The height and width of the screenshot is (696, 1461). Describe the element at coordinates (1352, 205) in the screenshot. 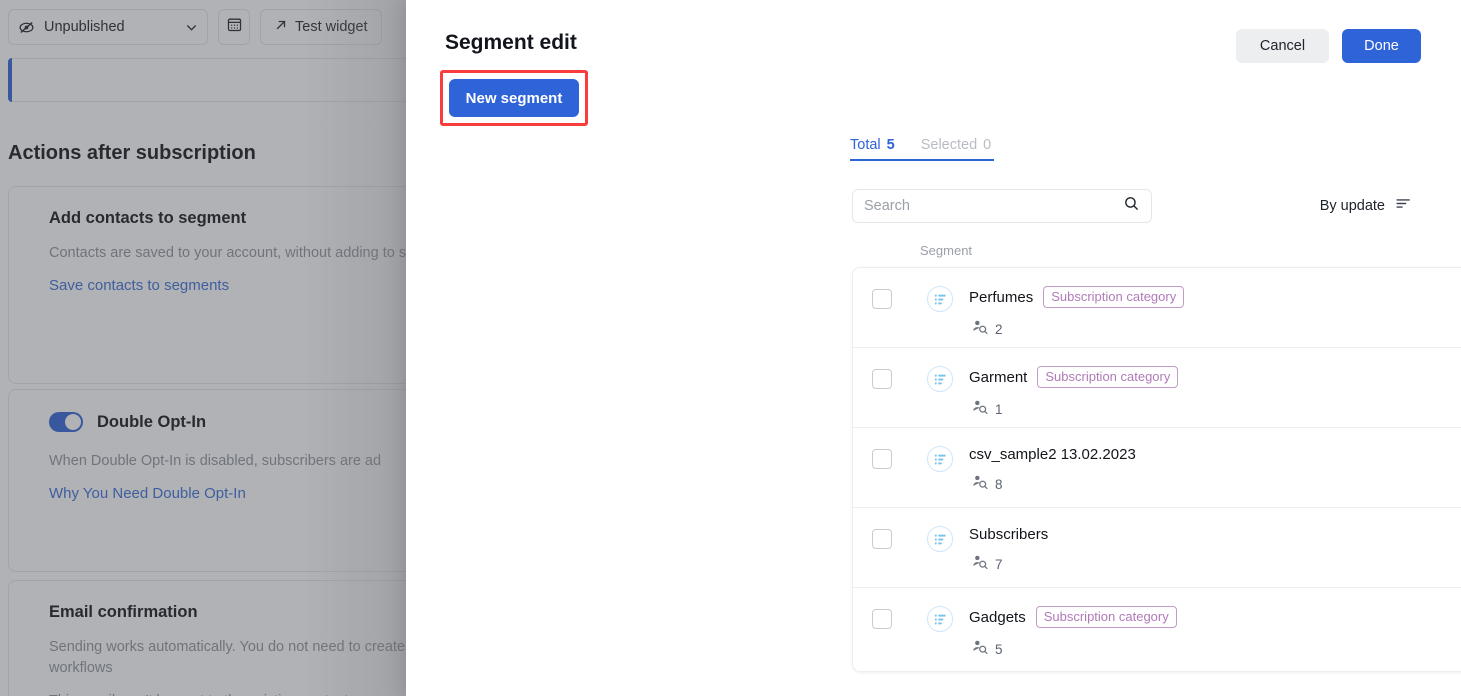

I see `sort-label: By update` at that location.